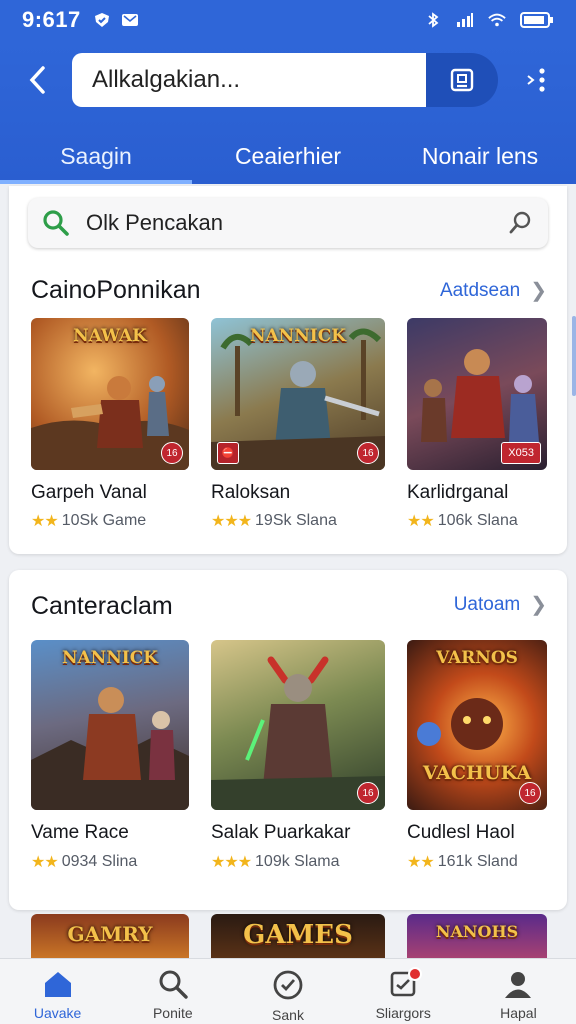  Describe the element at coordinates (521, 453) in the screenshot. I see `age-rating-badge: X053` at that location.